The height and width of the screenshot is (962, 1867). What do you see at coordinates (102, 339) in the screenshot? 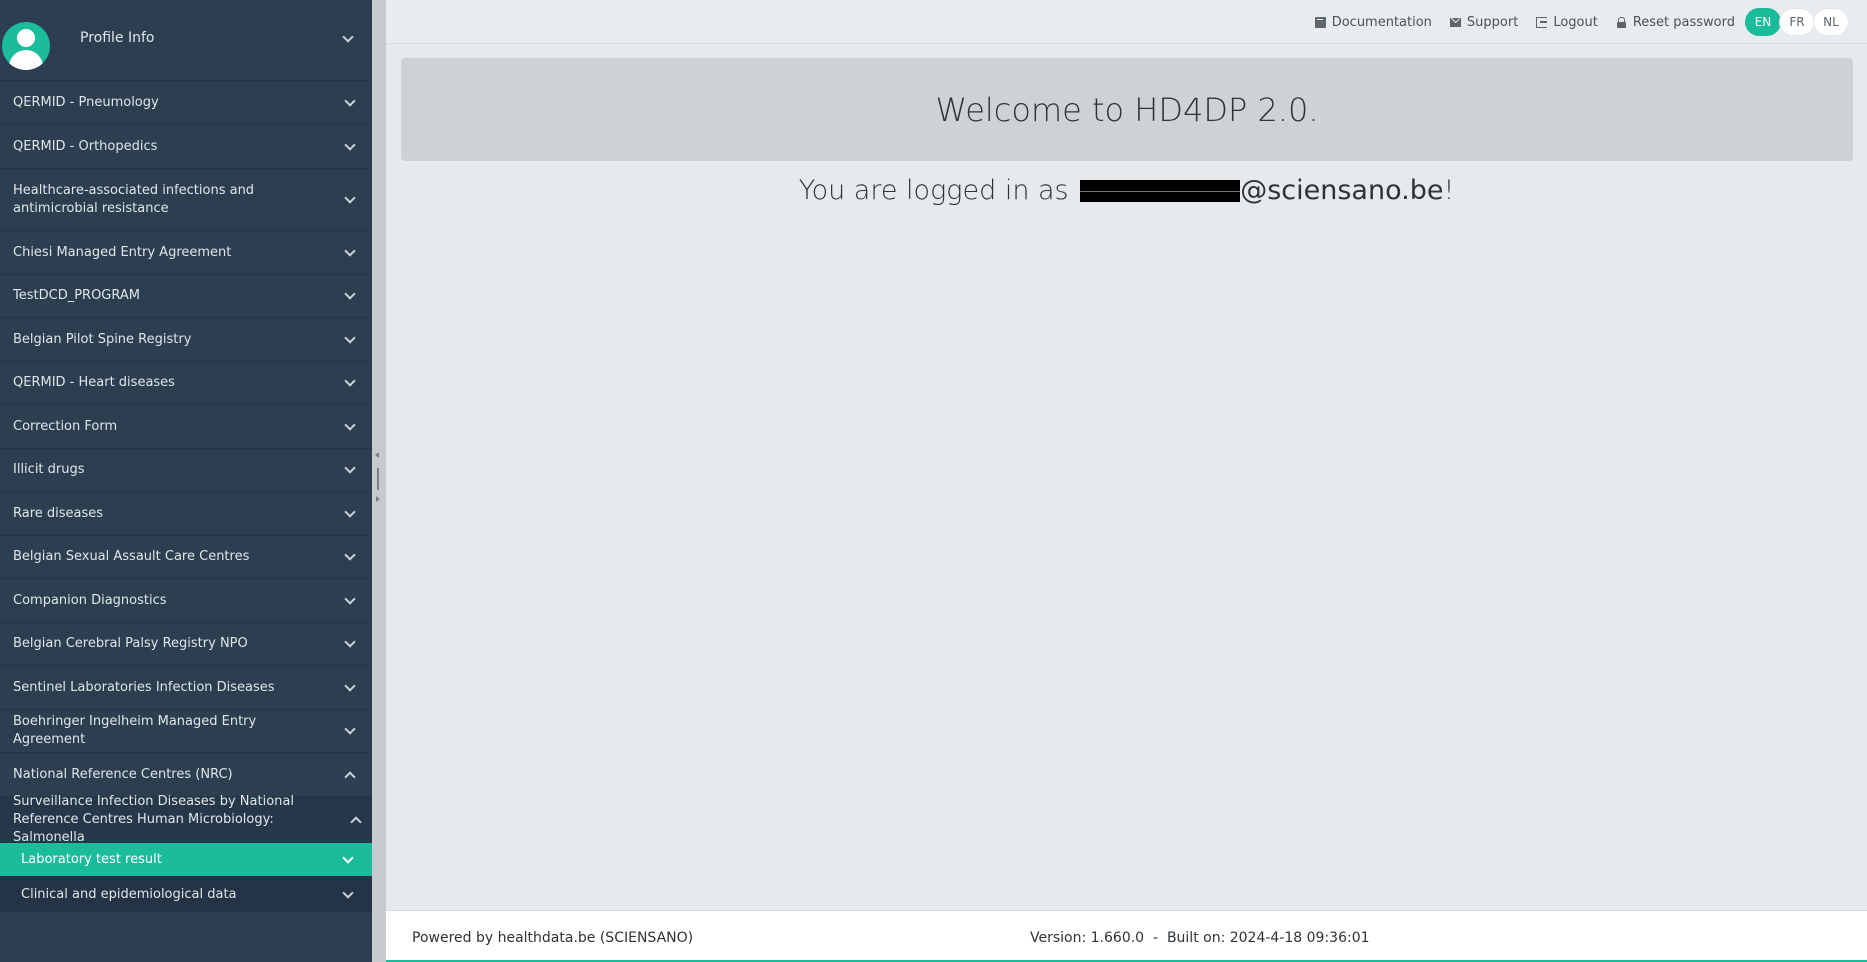
I see `sidebar-item-label: Belgian Pilot Spine Registry` at bounding box center [102, 339].